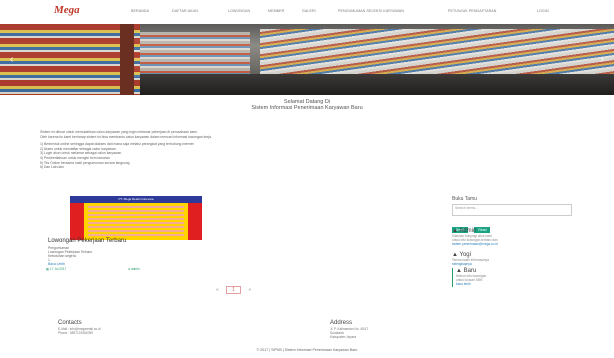 This screenshot has width=614, height=358. I want to click on nav-petunjuk: PETUNJUK PENDAFTARAN, so click(472, 11).